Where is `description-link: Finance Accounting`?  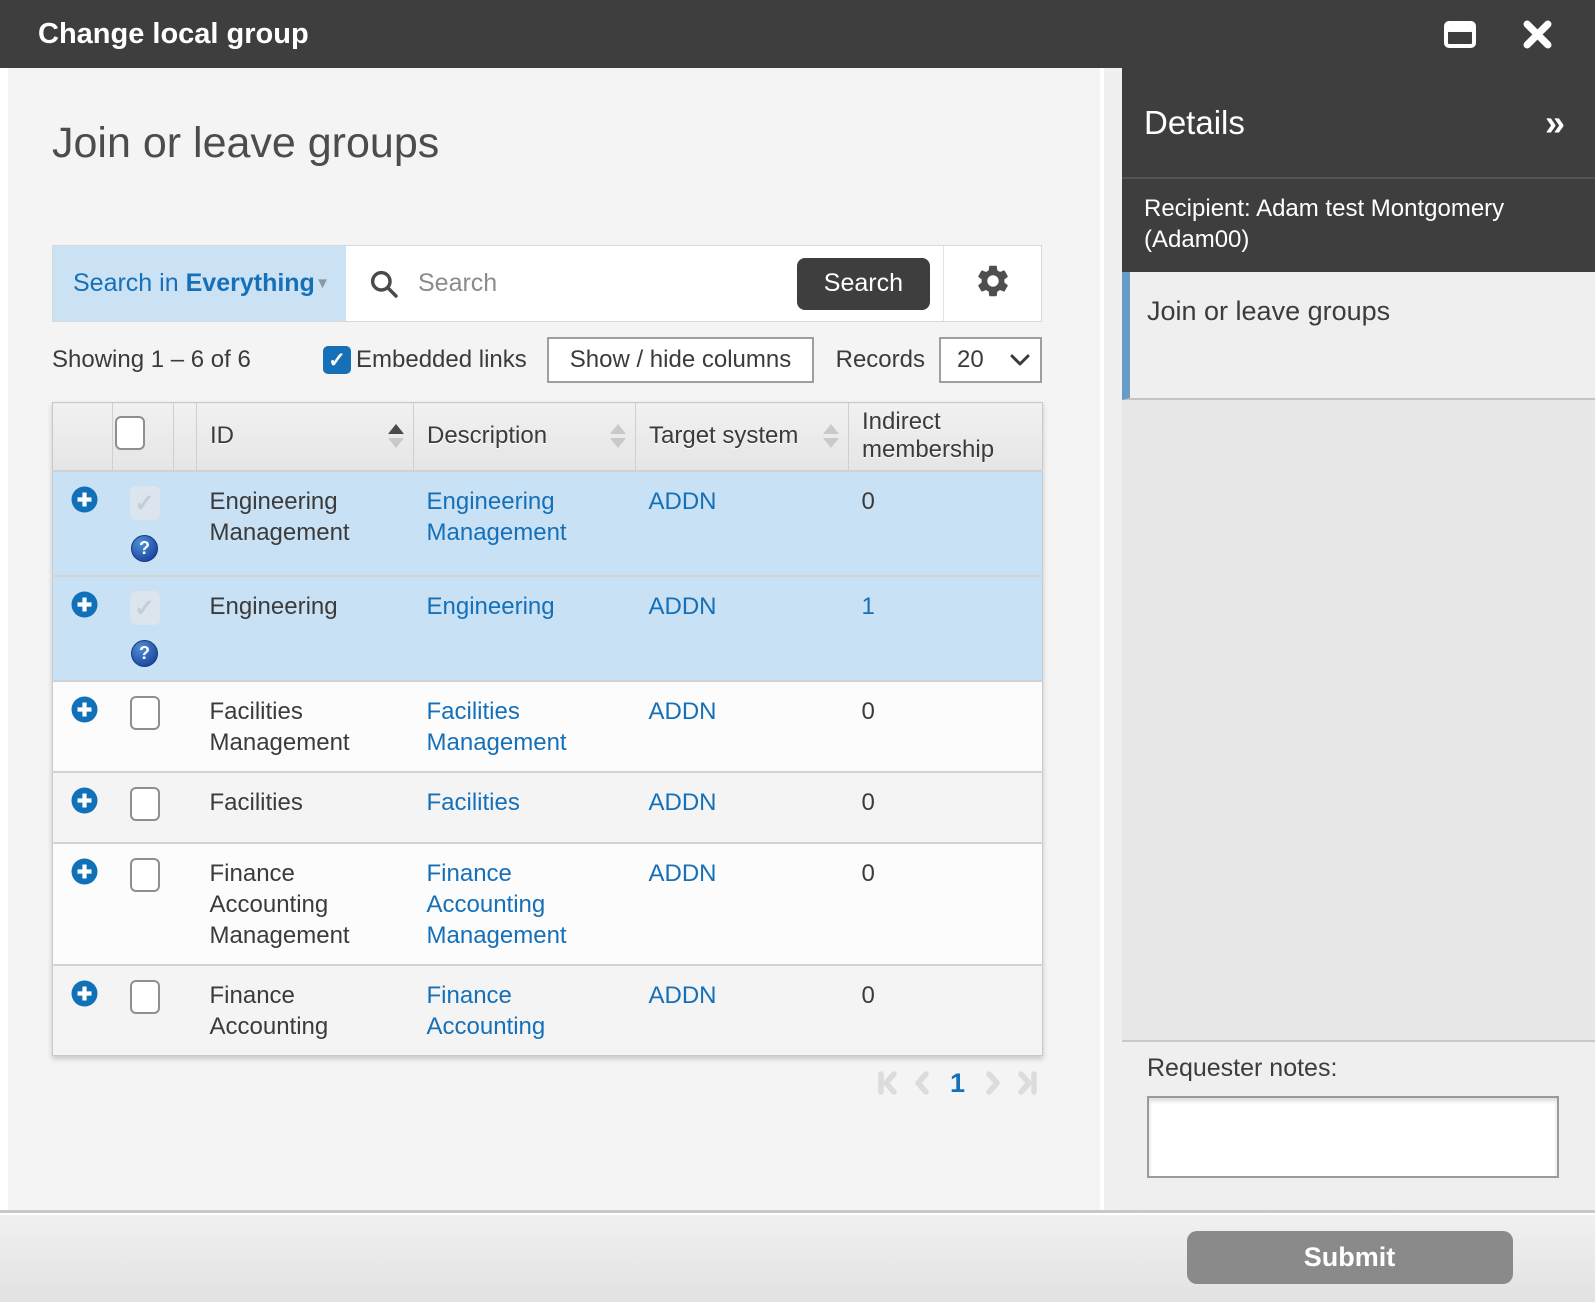 description-link: Finance Accounting is located at coordinates (486, 1011).